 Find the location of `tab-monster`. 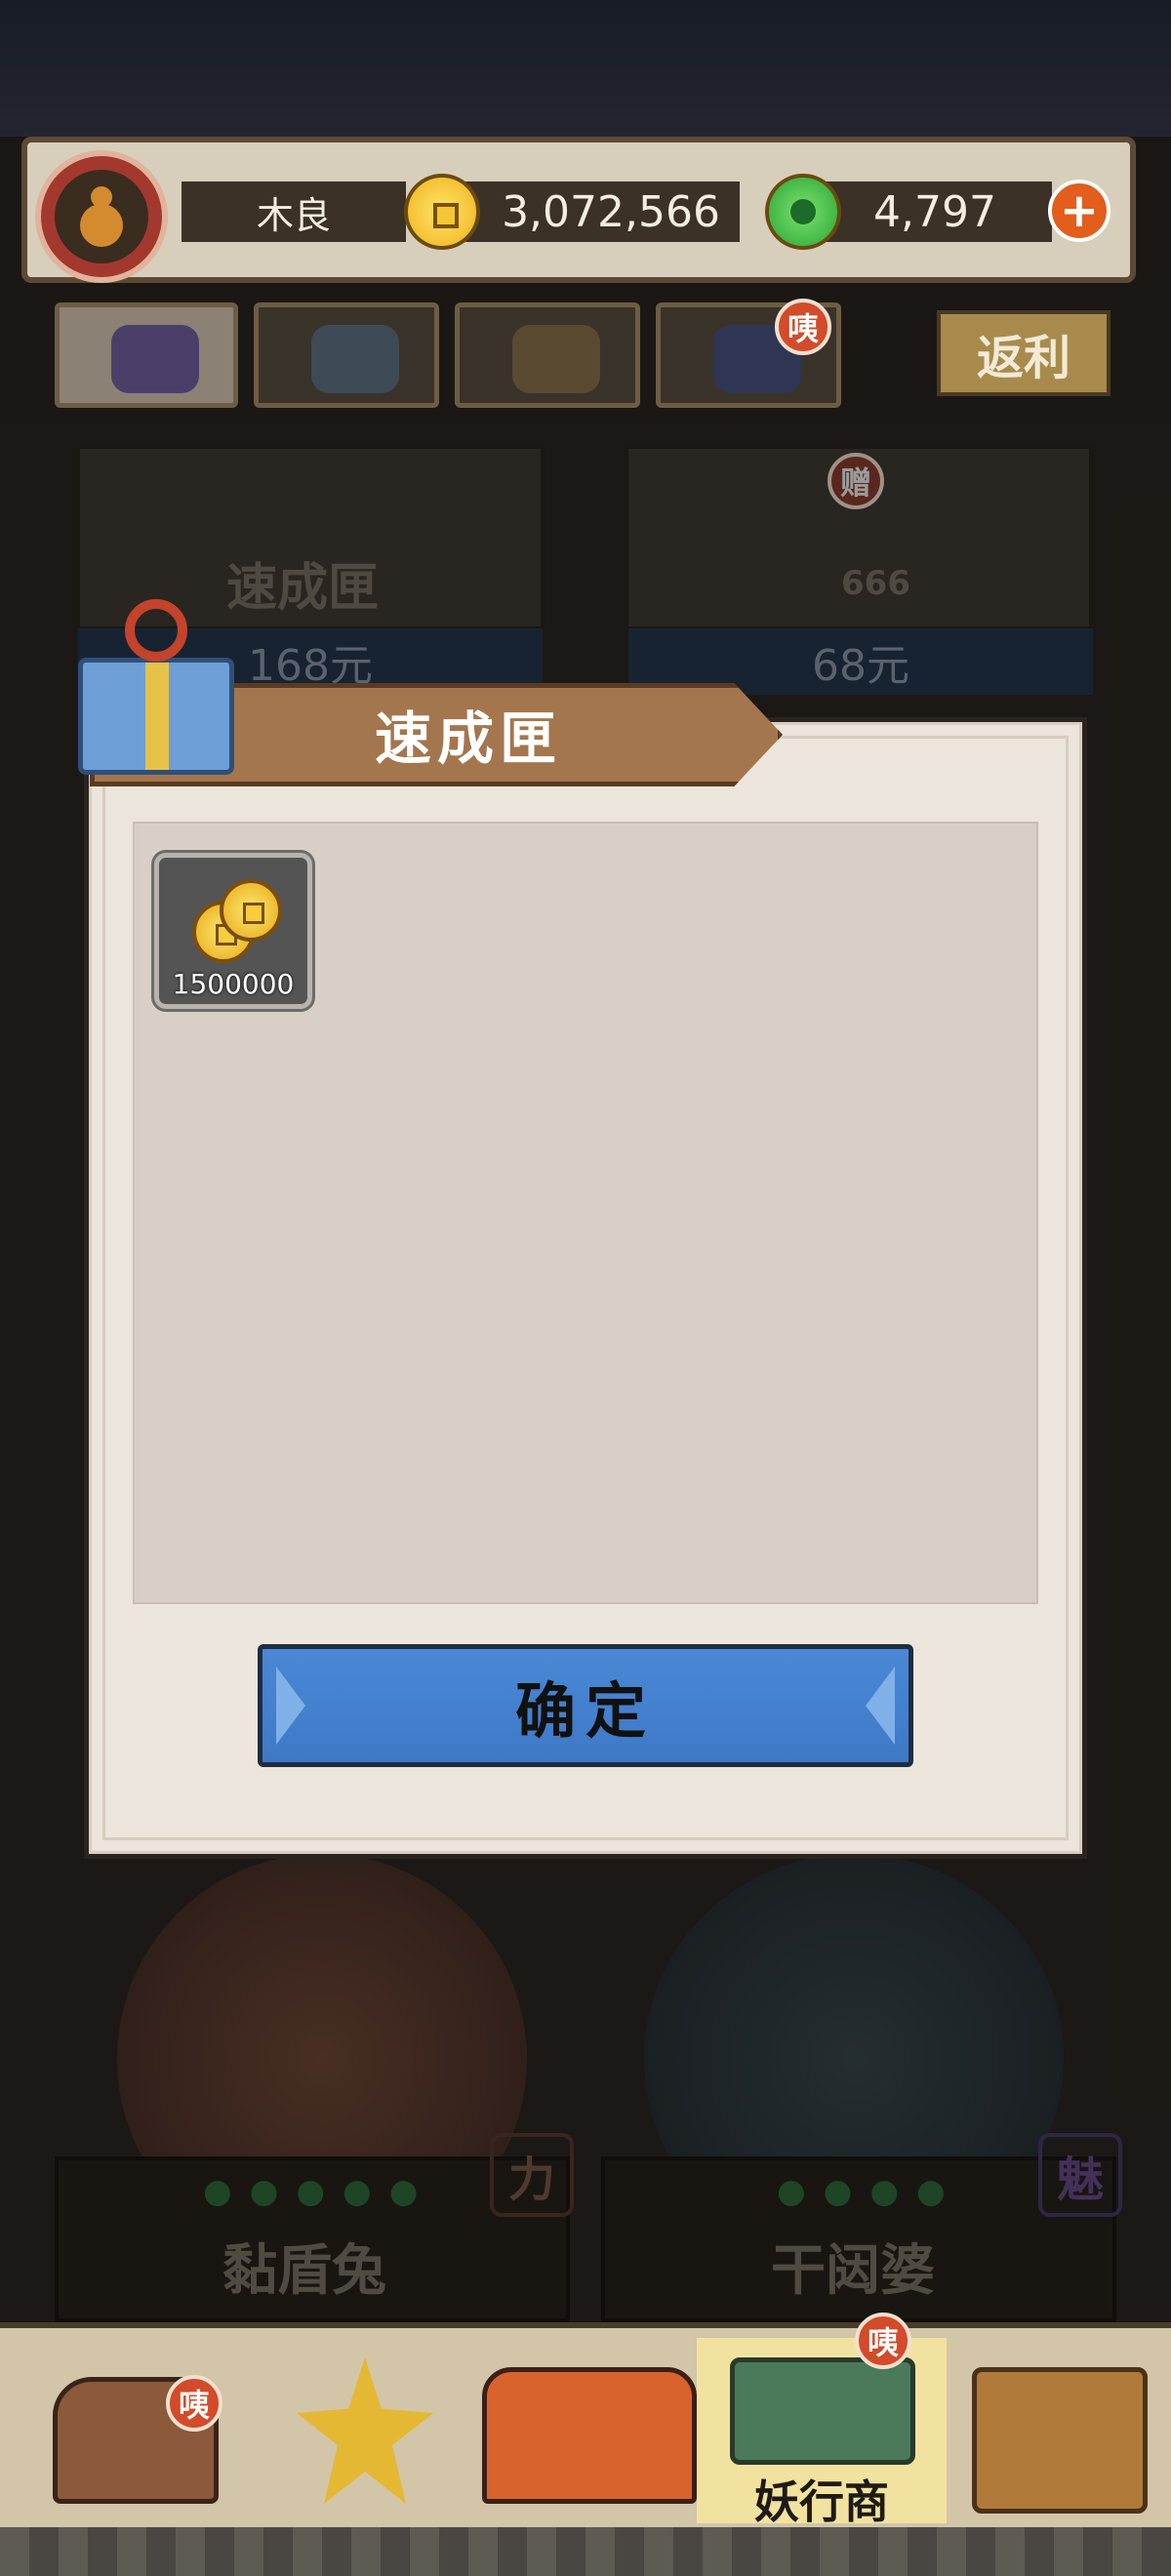

tab-monster is located at coordinates (146, 355).